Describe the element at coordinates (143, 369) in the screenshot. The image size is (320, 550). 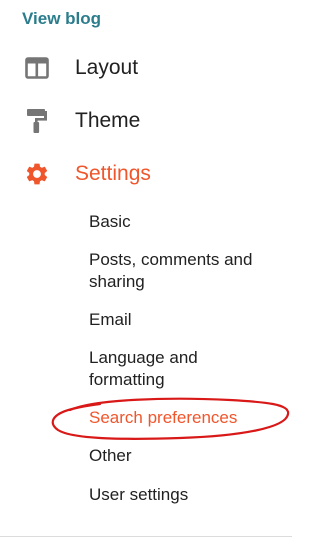
I see `submenu-item-language-formatting: Language and formatting` at that location.